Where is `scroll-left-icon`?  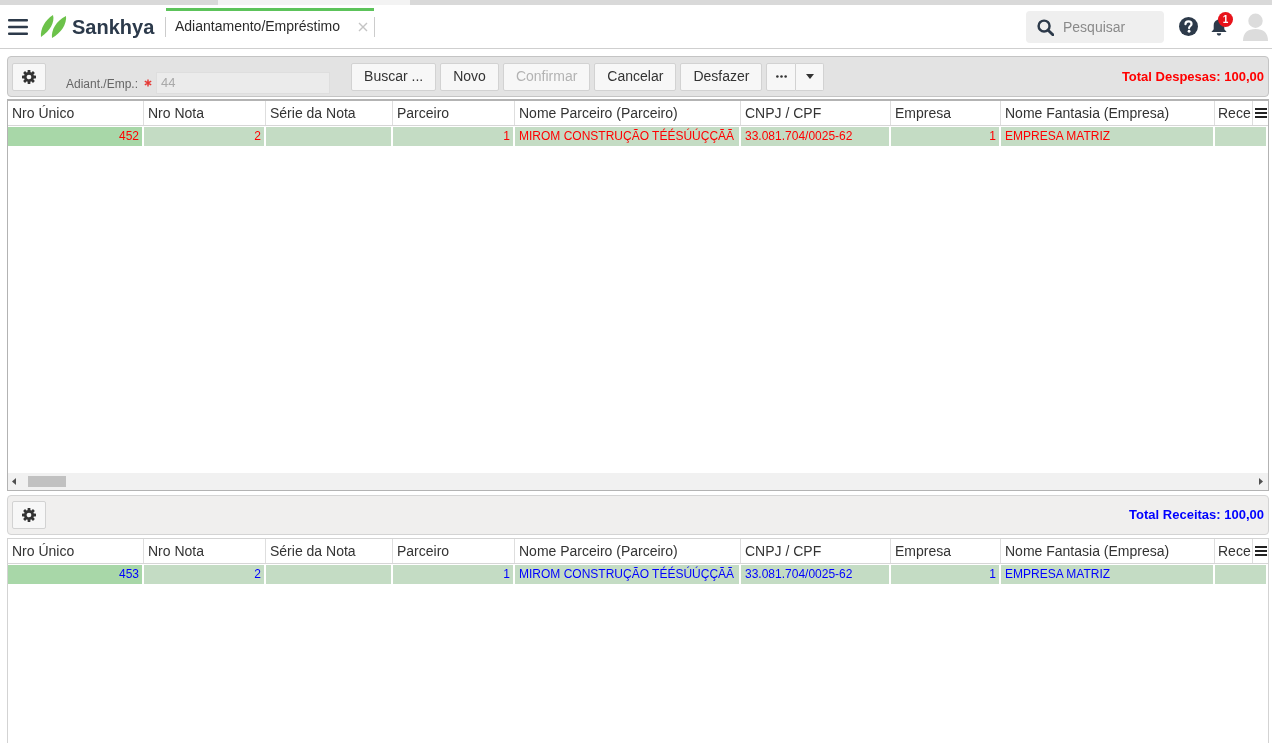
scroll-left-icon is located at coordinates (14, 481).